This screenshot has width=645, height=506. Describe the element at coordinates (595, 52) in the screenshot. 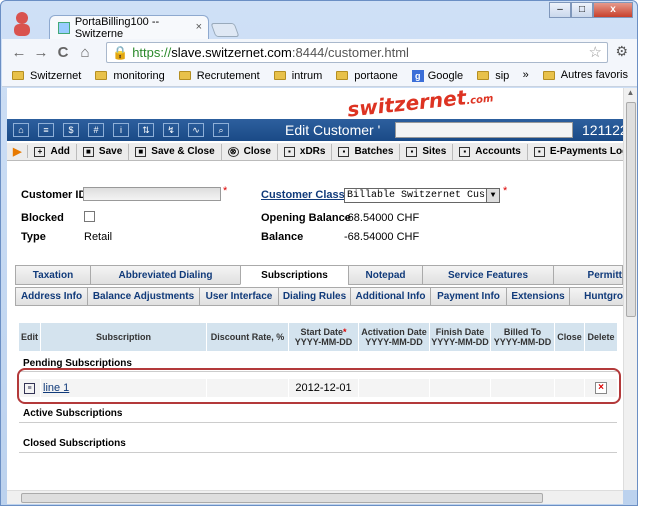

I see `star-icon: ☆` at that location.